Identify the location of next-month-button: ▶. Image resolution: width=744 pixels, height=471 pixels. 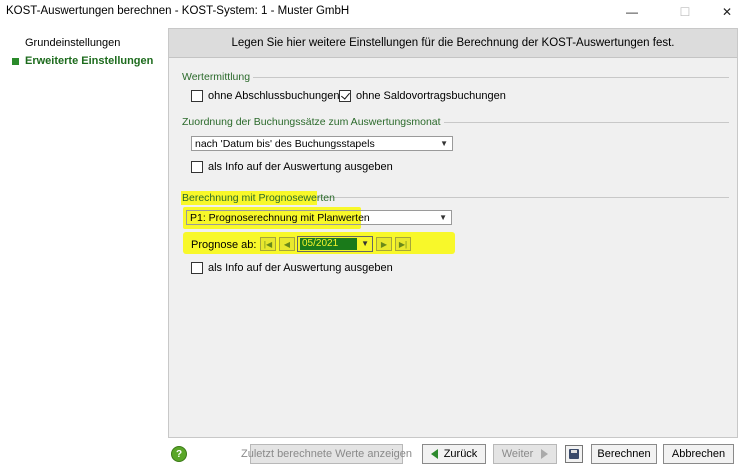
(384, 244).